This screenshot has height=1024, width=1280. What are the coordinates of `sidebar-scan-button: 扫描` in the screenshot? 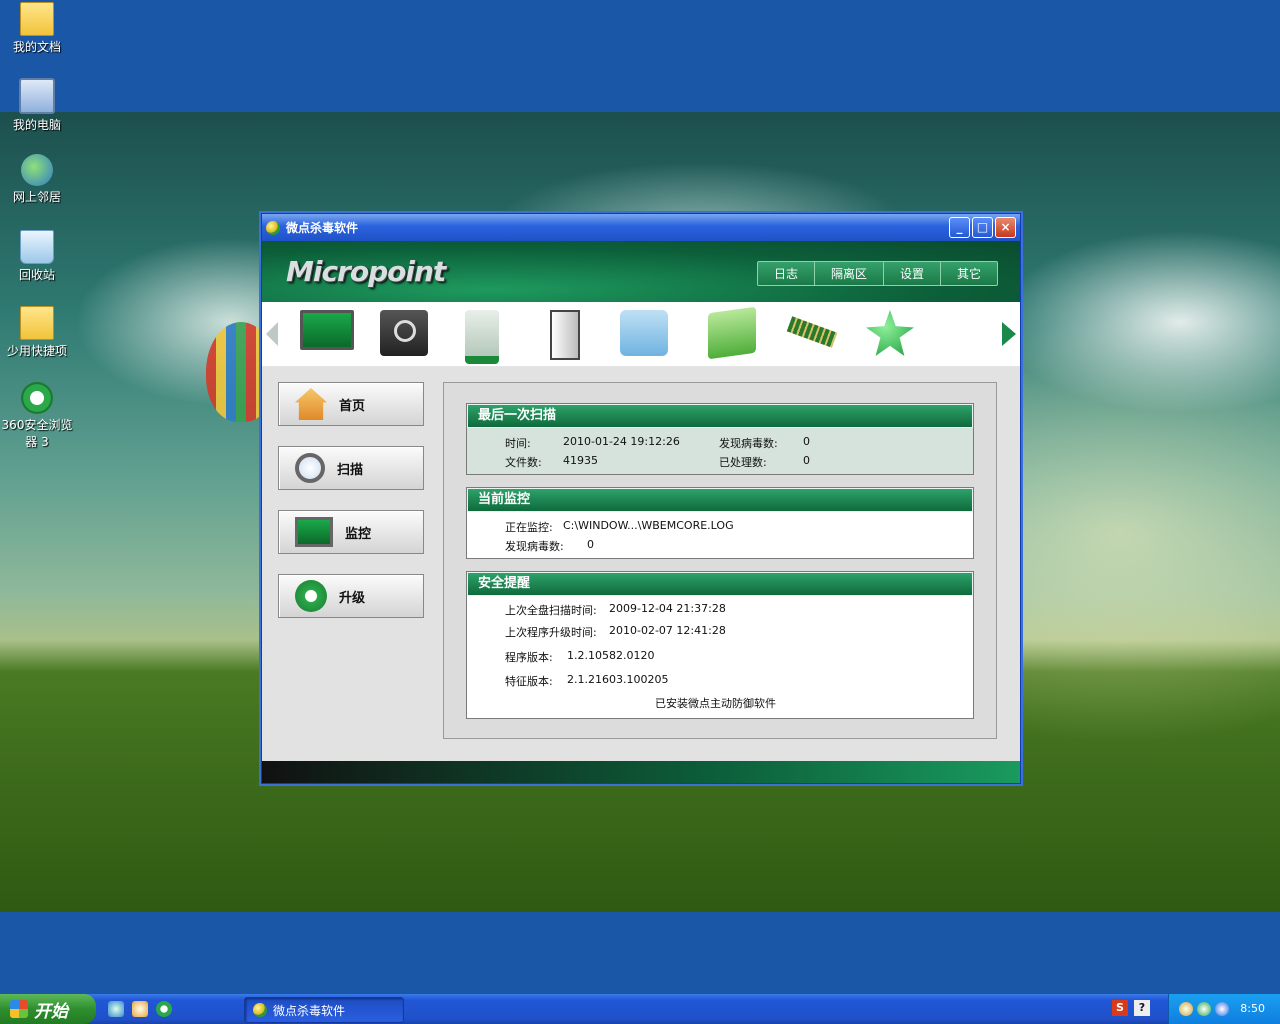 It's located at (351, 468).